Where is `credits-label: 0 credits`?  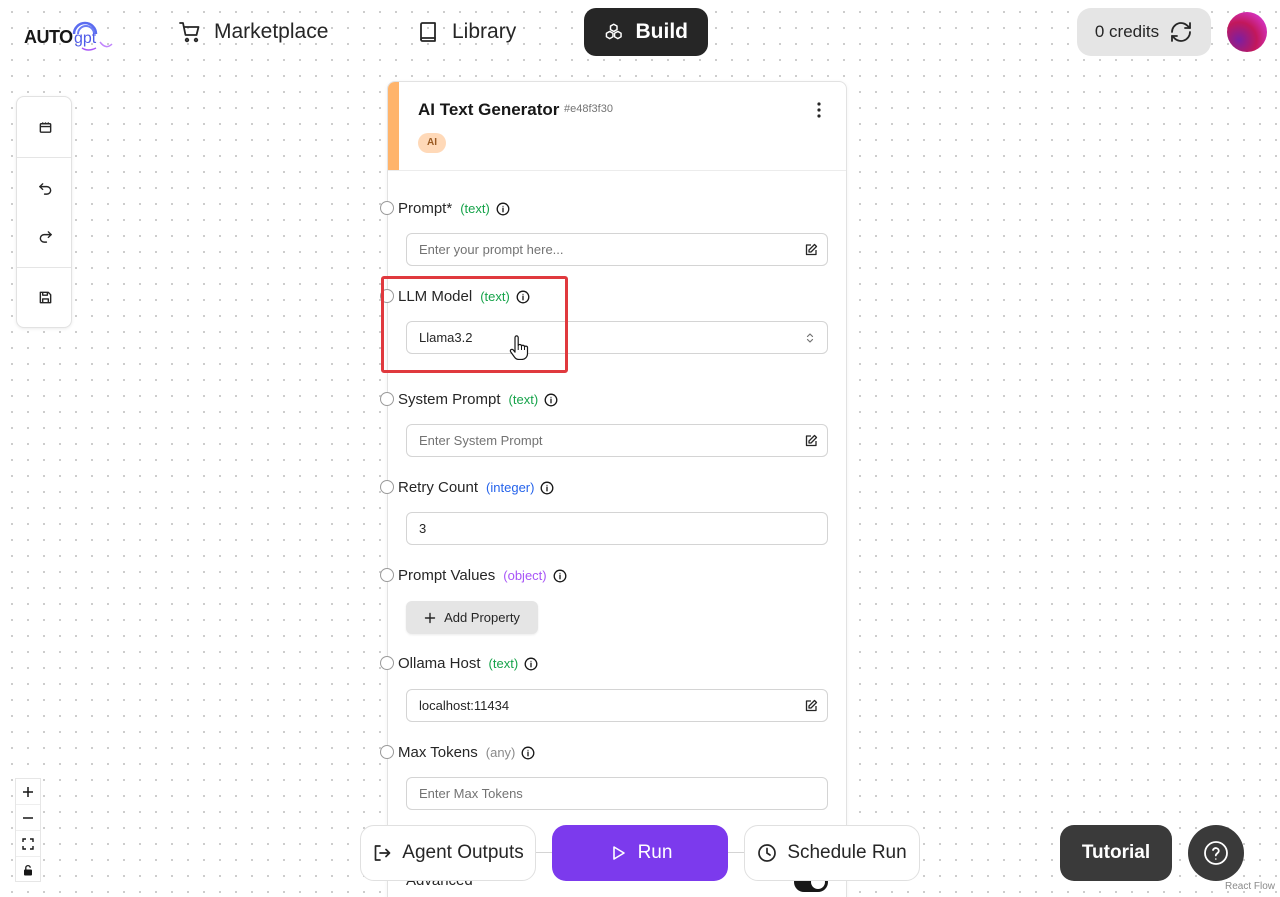 credits-label: 0 credits is located at coordinates (1127, 31).